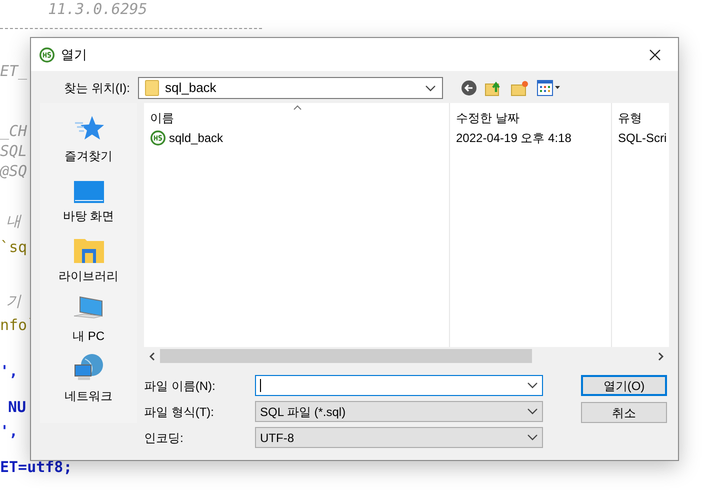 The height and width of the screenshot is (495, 706). What do you see at coordinates (661, 356) in the screenshot?
I see `chevron-right-icon` at bounding box center [661, 356].